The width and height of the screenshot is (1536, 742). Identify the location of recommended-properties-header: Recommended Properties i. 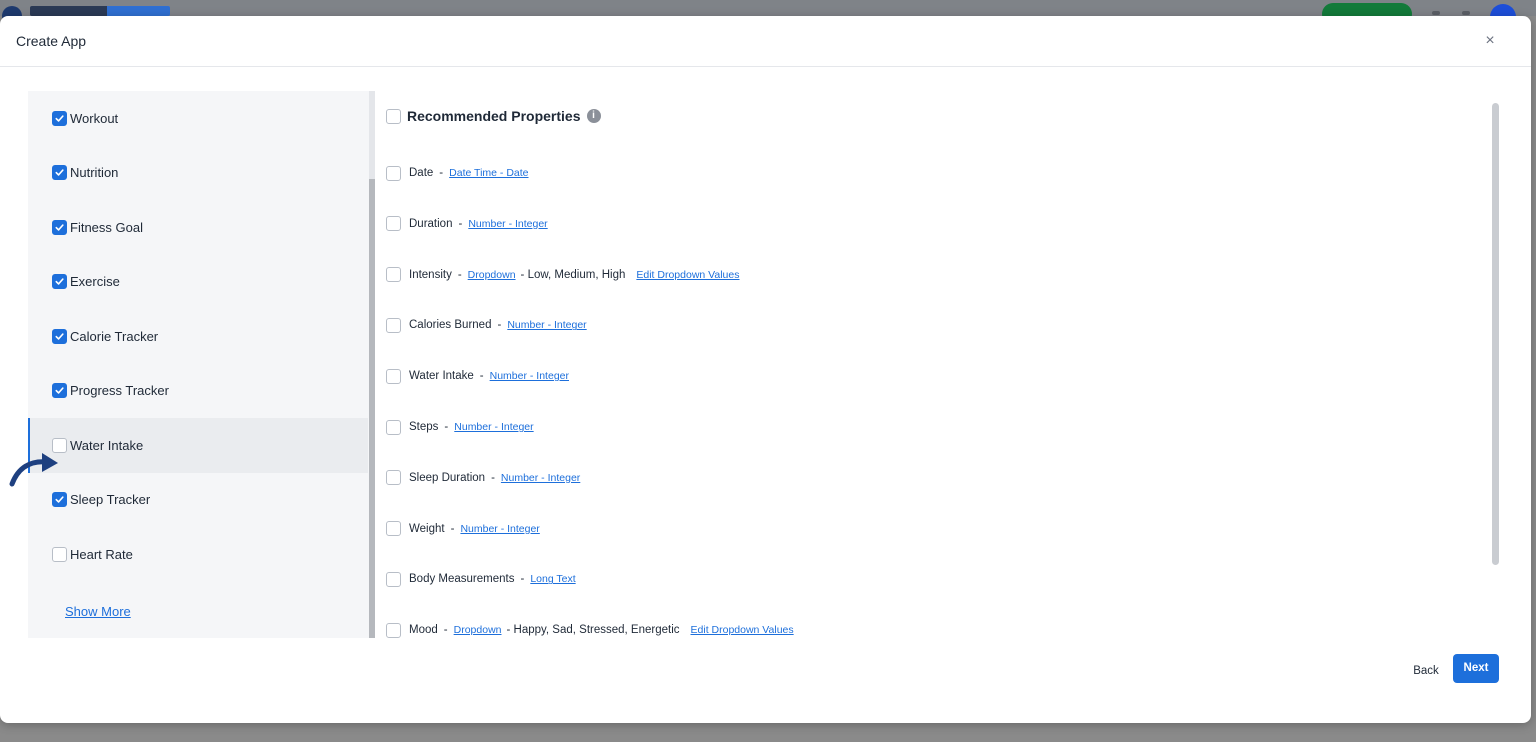
(493, 116).